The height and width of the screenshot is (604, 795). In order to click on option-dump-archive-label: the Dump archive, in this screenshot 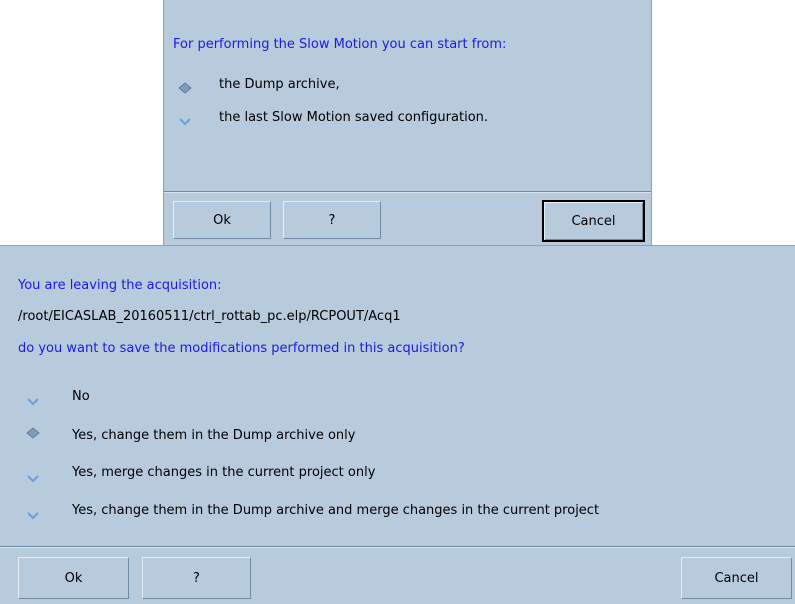, I will do `click(279, 84)`.